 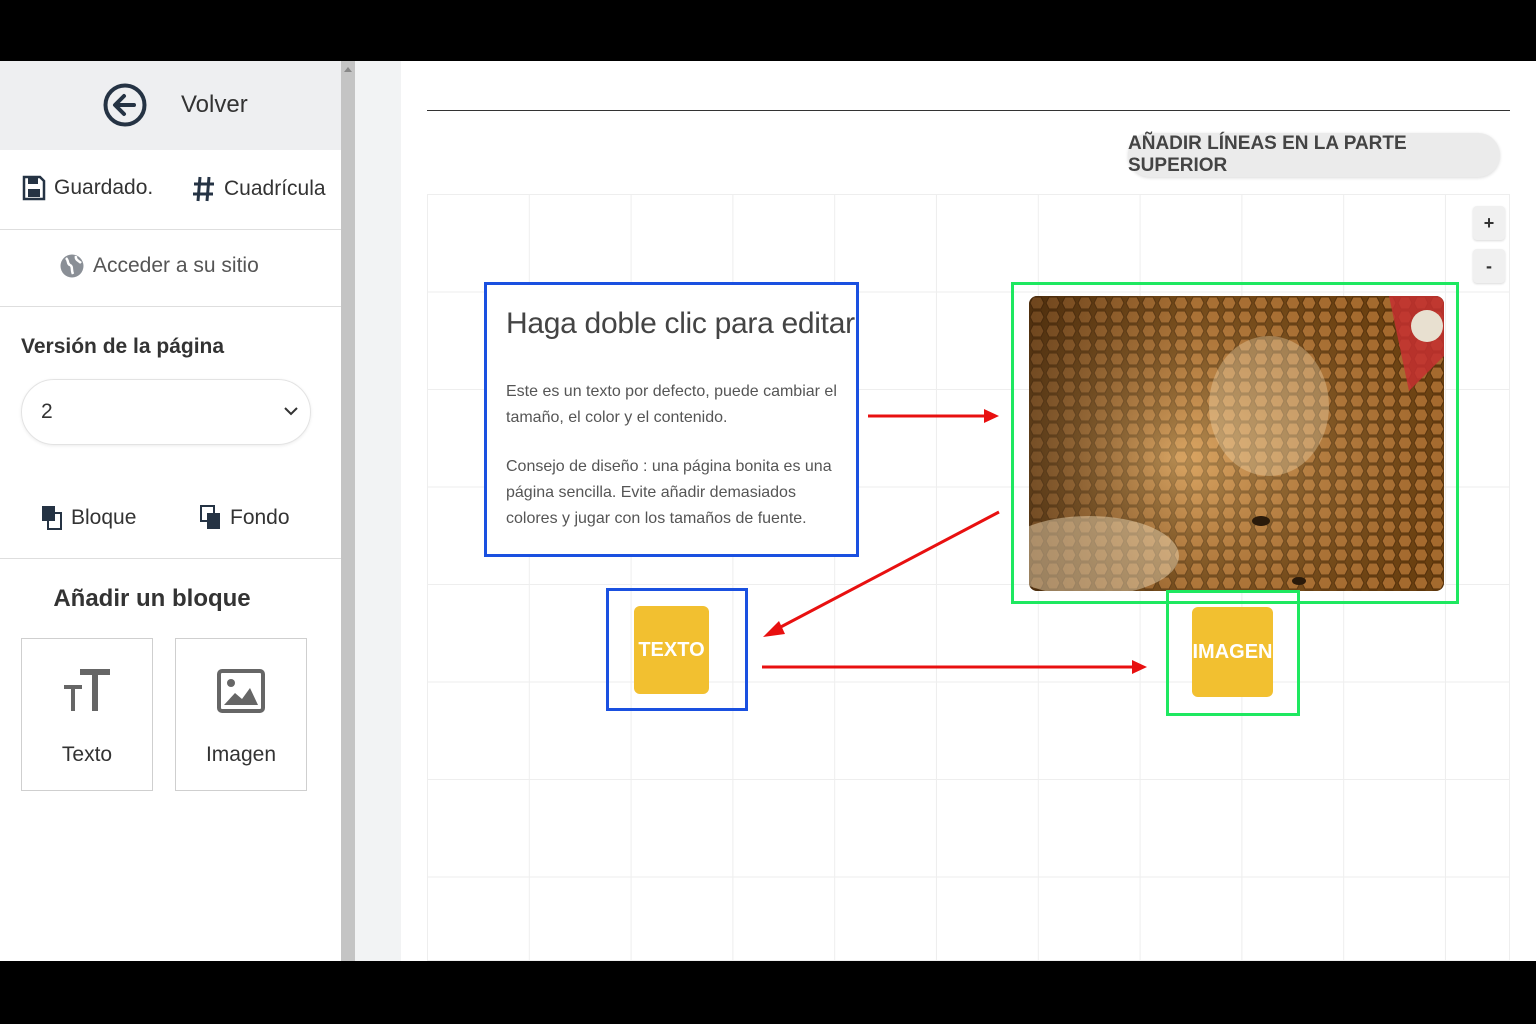 I want to click on text-tile-label: Texto, so click(x=87, y=754).